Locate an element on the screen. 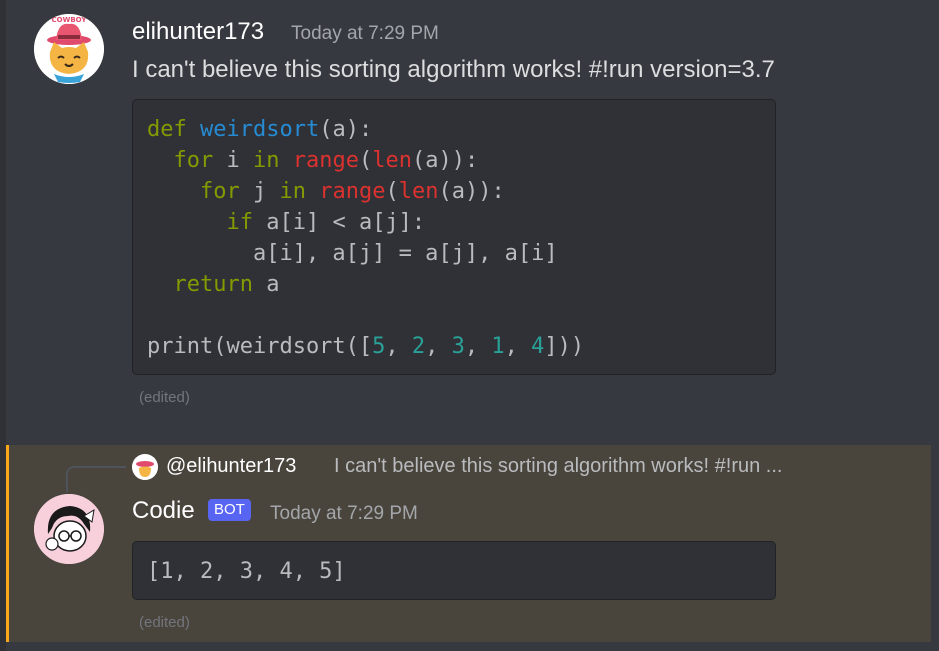 The image size is (939, 651). output-code-block: [1, 2, 3, 4, 5] is located at coordinates (454, 570).